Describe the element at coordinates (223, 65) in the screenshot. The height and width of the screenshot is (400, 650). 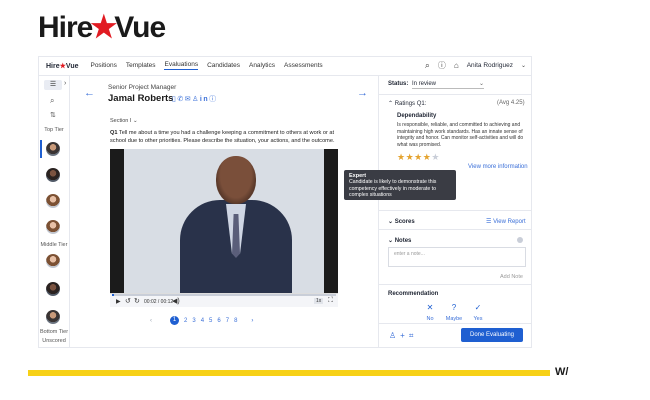
I see `nav-candidates: Candidates` at that location.